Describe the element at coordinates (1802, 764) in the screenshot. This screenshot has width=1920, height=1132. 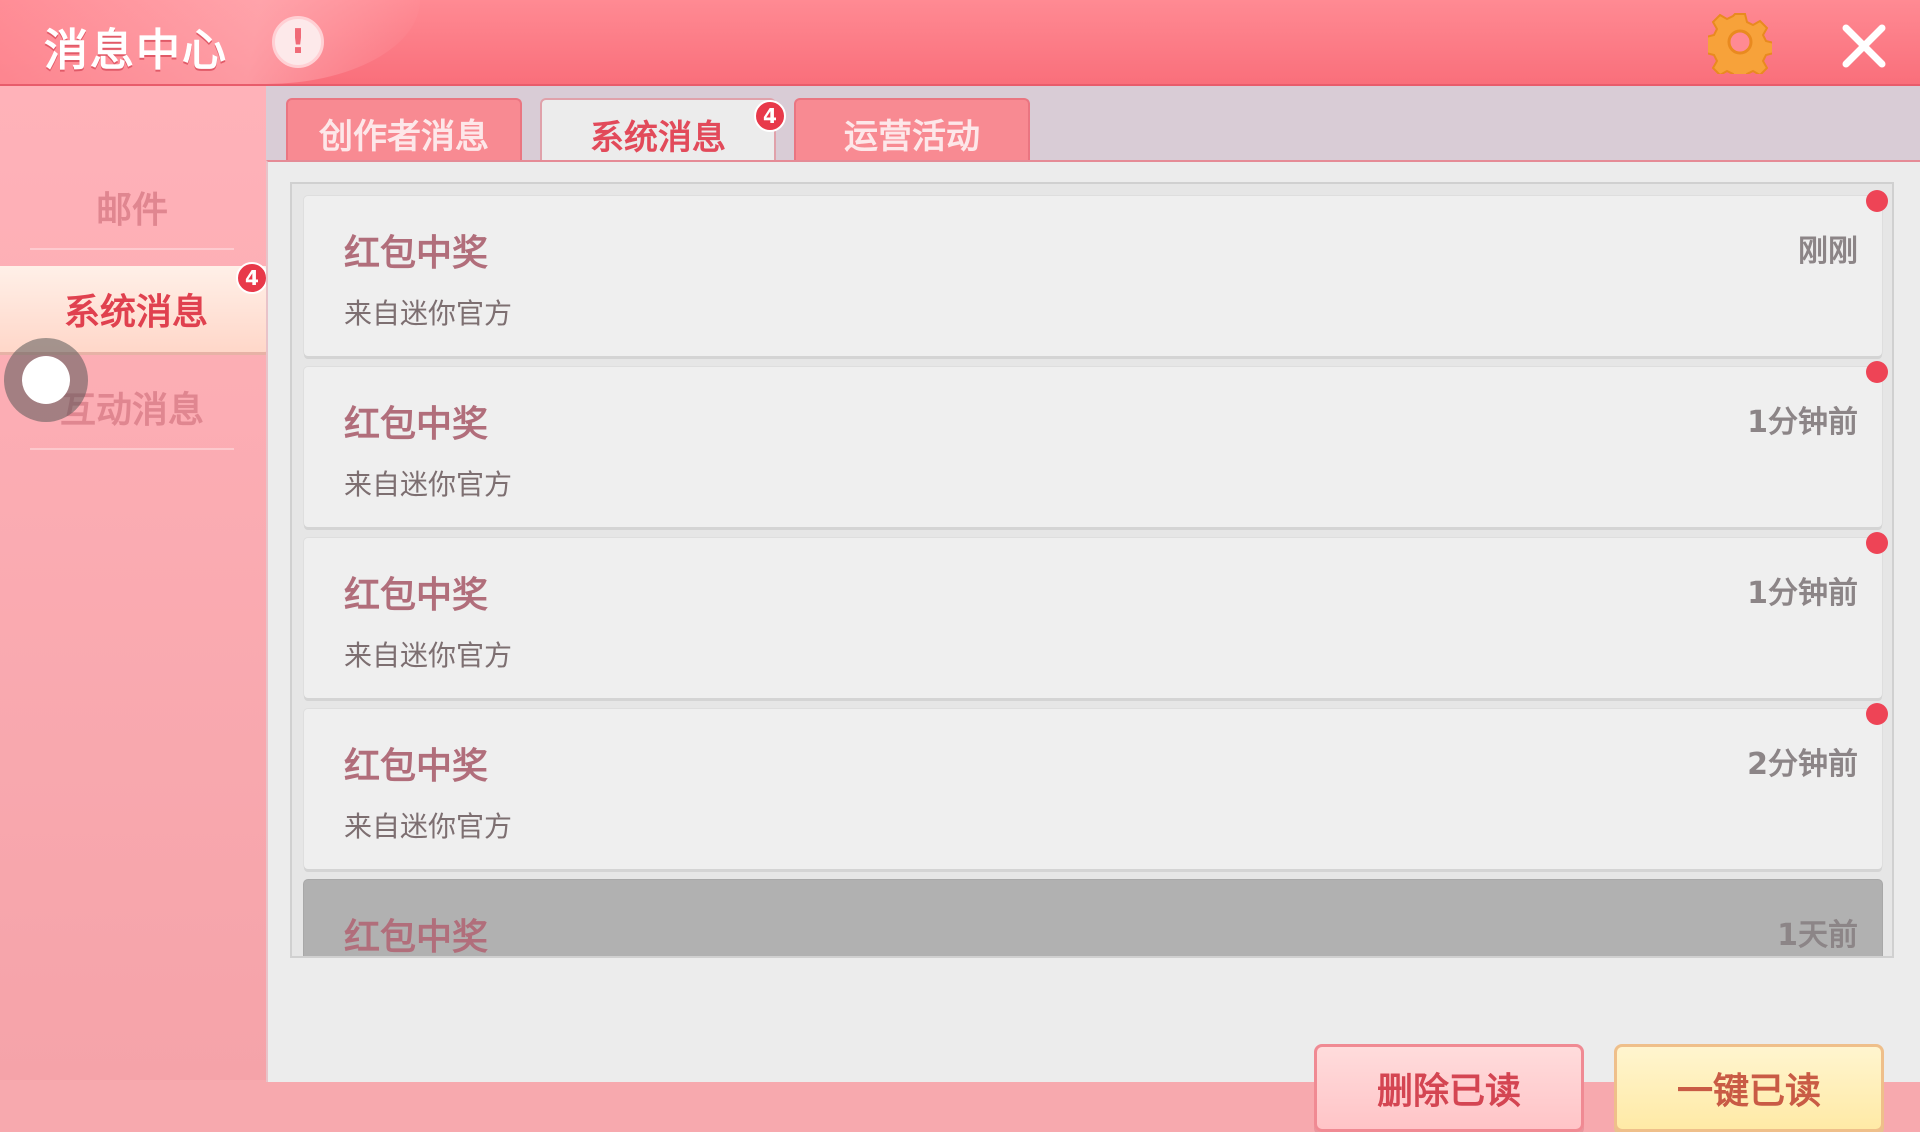
I see `message-time: 2分钟前` at that location.